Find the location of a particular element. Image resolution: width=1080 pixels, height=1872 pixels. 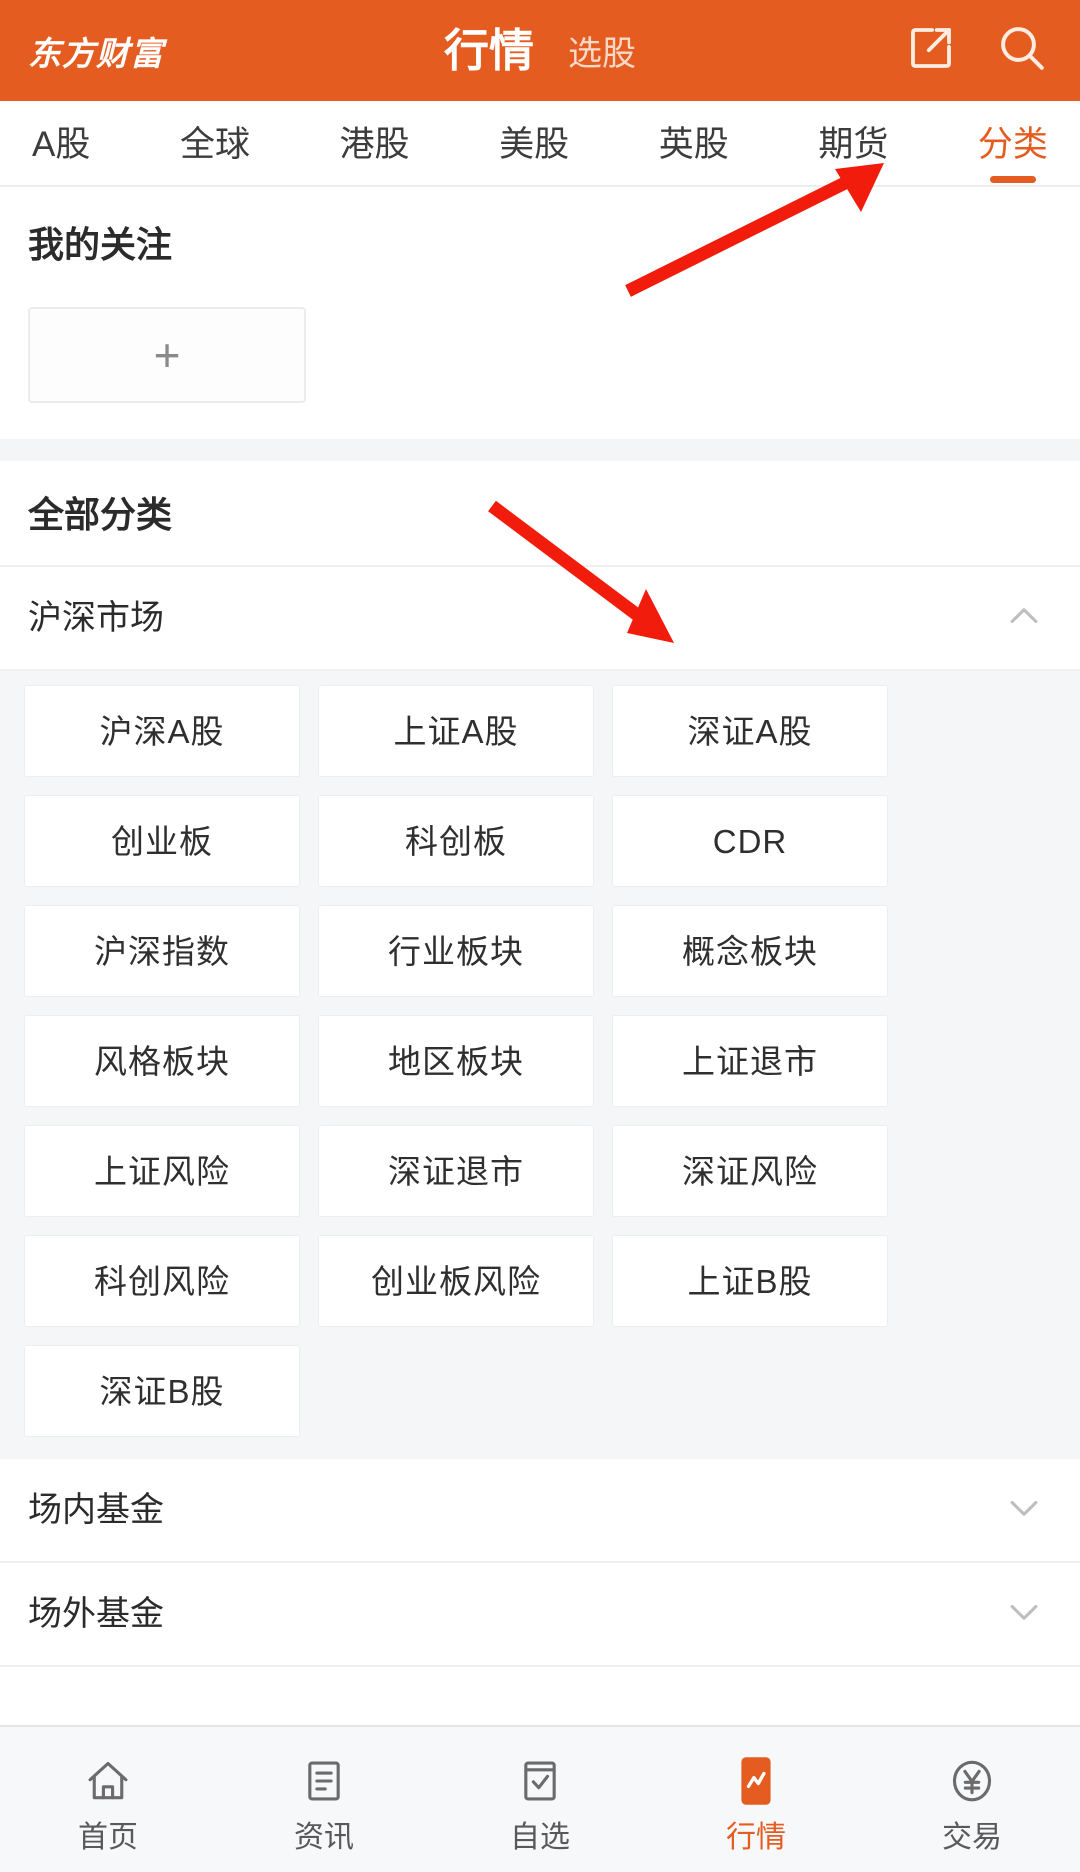

checkbox-list-icon is located at coordinates (540, 1781).